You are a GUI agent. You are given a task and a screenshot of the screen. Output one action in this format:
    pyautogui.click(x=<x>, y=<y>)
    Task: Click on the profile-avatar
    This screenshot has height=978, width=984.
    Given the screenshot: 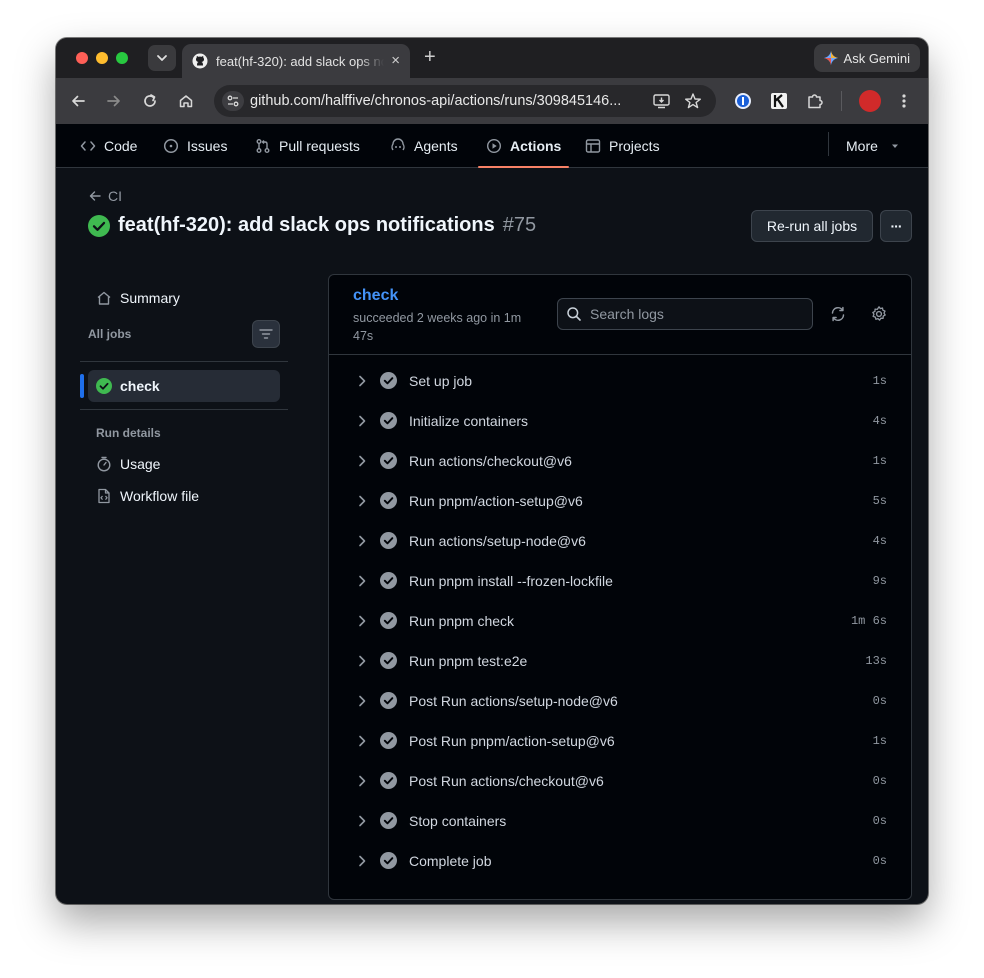 What is the action you would take?
    pyautogui.click(x=870, y=101)
    